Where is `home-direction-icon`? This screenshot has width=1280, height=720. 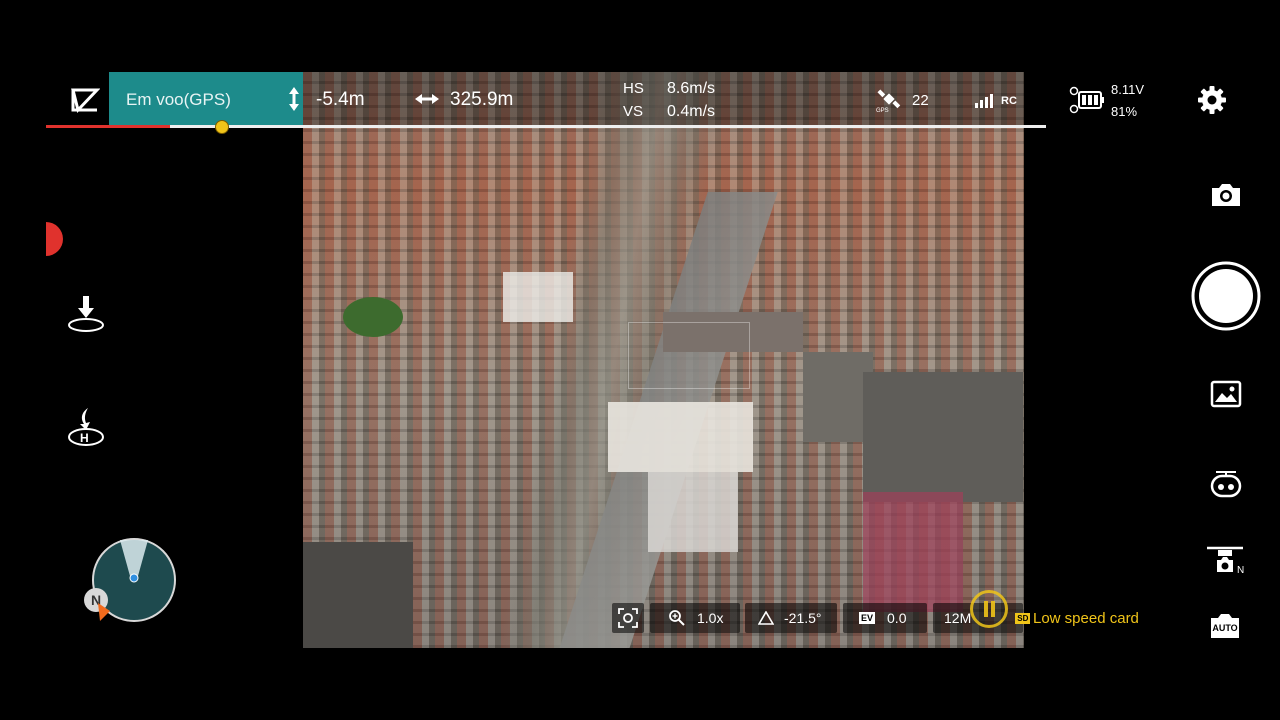 home-direction-icon is located at coordinates (104, 612).